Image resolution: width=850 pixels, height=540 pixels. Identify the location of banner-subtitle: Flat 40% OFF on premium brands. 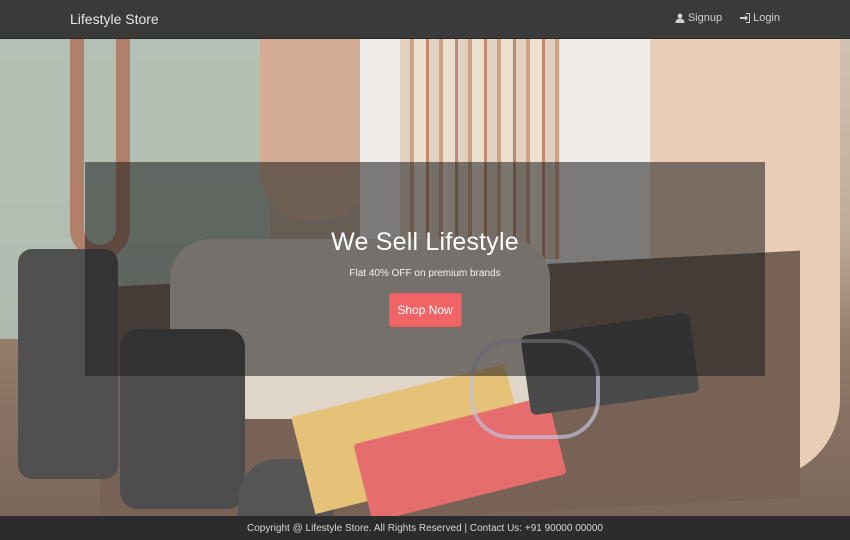
(425, 273).